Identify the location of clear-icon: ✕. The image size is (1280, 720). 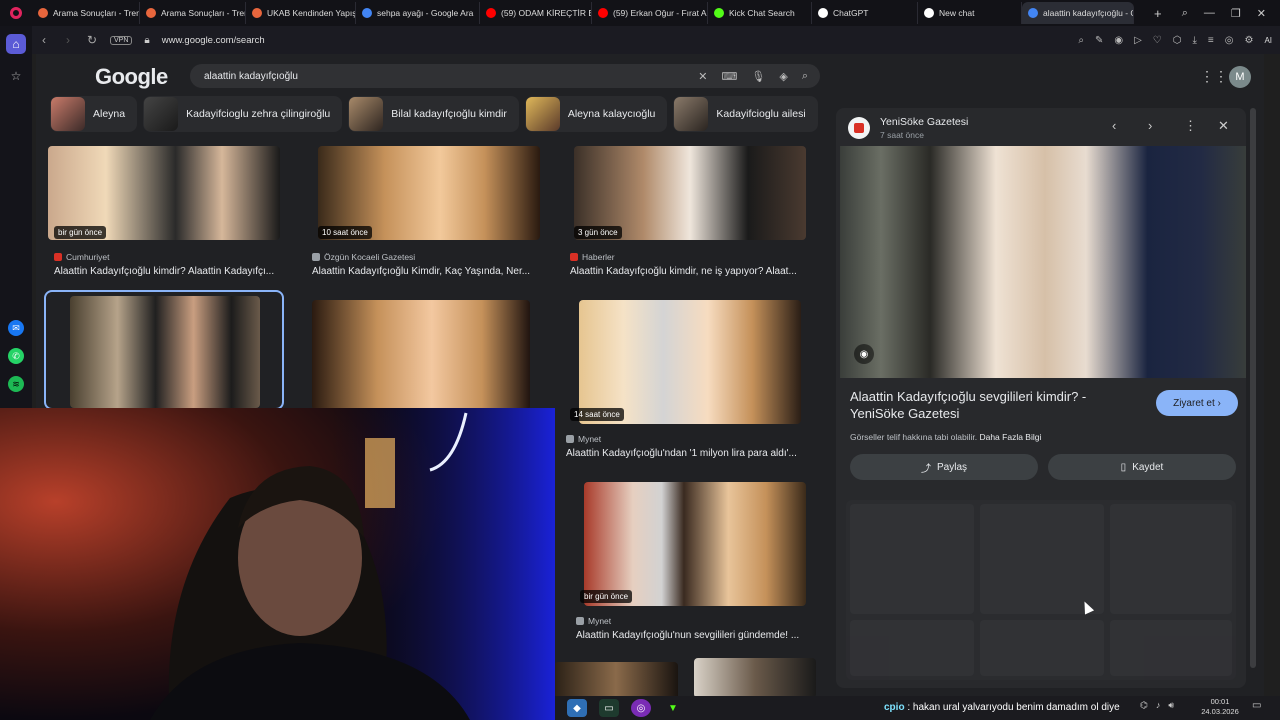
(702, 76).